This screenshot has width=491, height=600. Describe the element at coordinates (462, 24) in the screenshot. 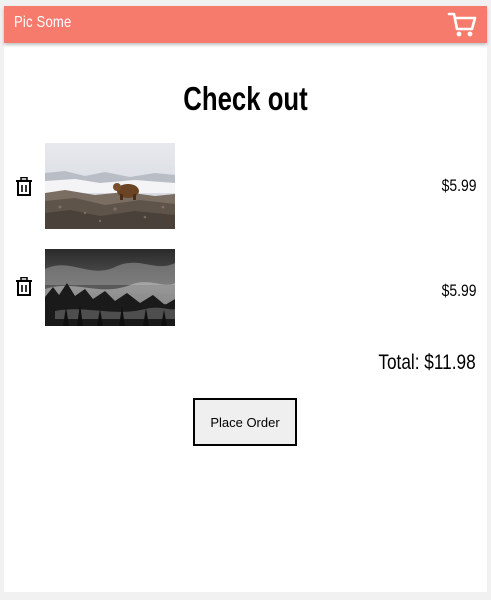

I see `cart-icon` at that location.